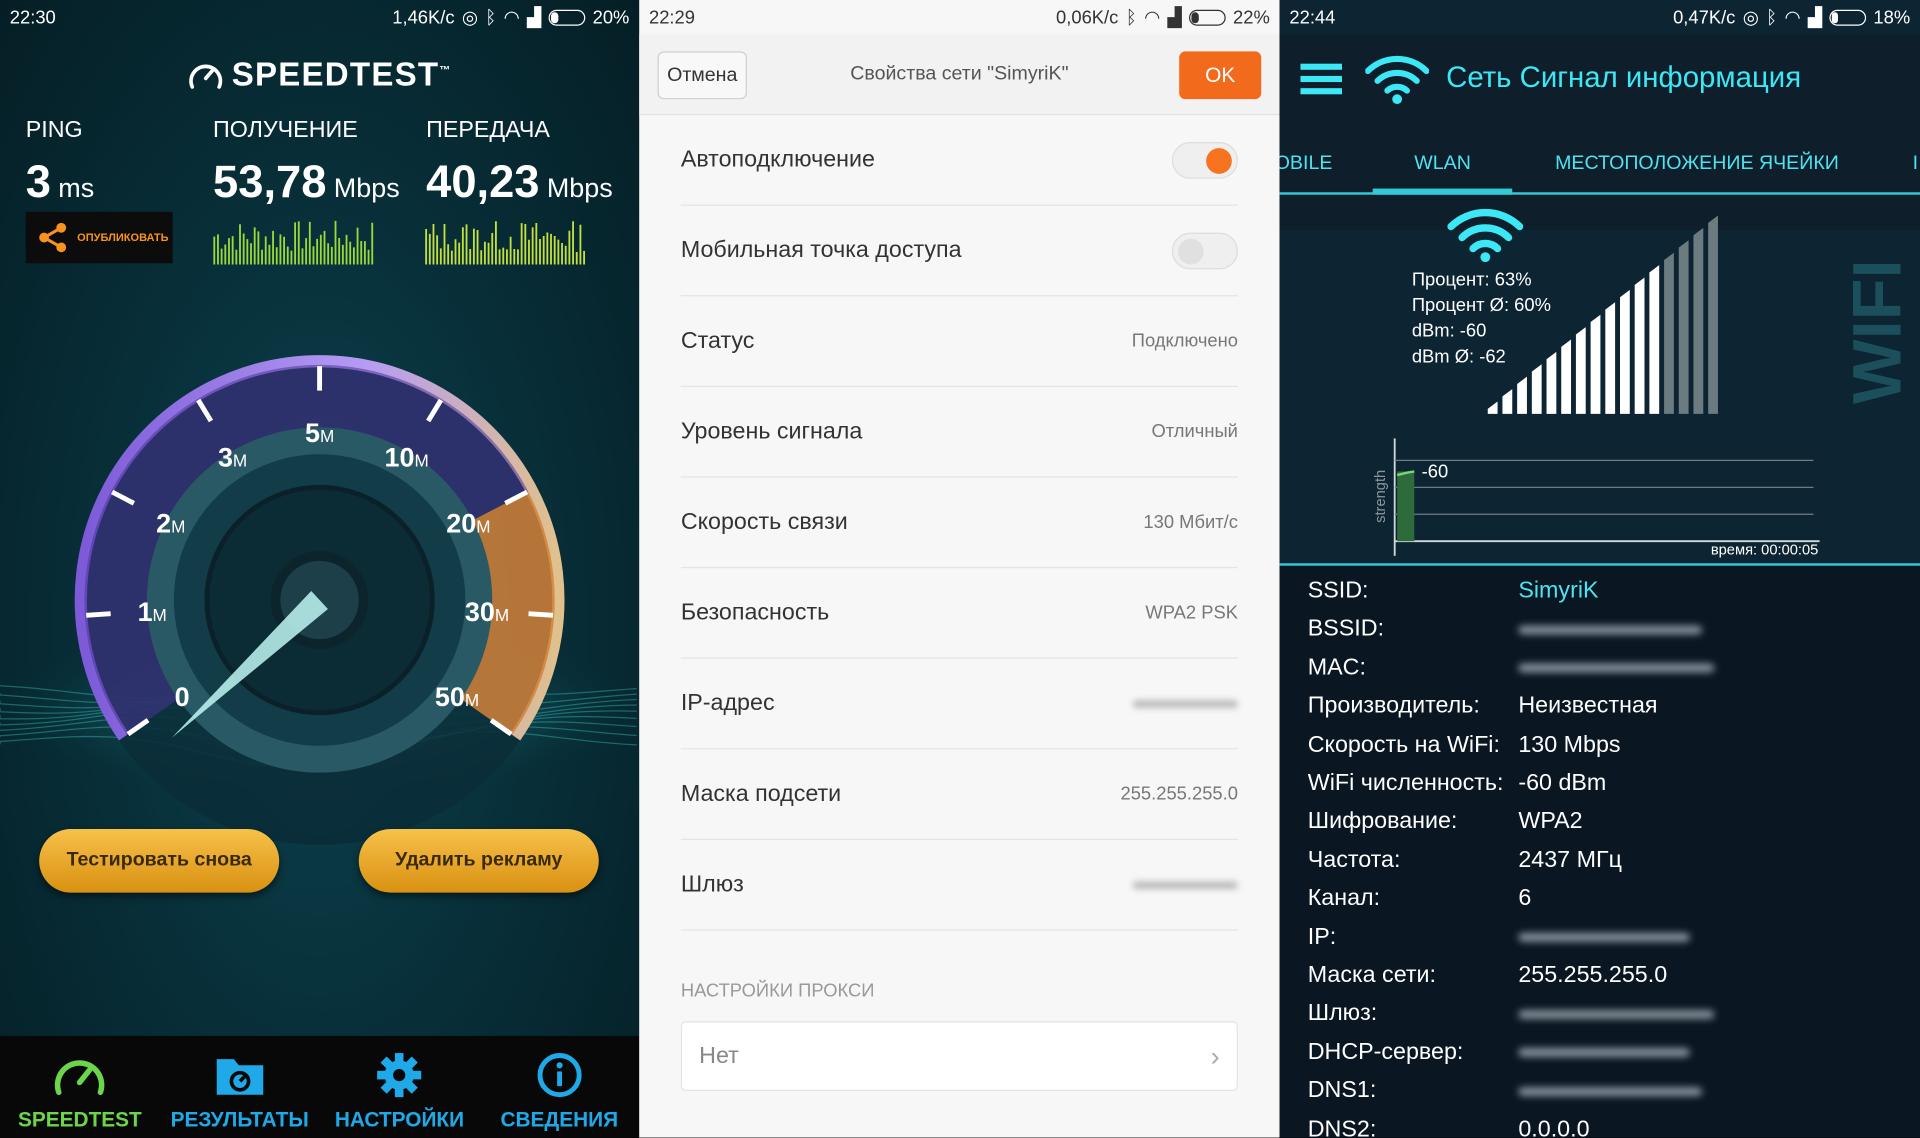 This screenshot has height=1138, width=1920. What do you see at coordinates (1511, 668) in the screenshot?
I see `wifi-info-row: MAC:` at bounding box center [1511, 668].